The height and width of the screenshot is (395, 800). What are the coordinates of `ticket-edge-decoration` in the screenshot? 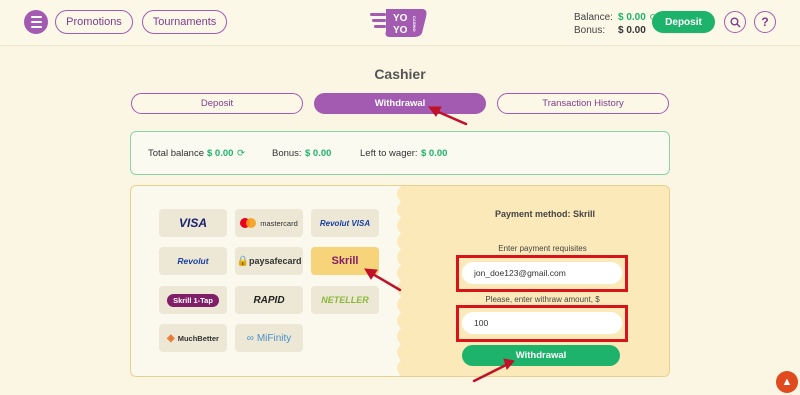 It's located at (403, 281).